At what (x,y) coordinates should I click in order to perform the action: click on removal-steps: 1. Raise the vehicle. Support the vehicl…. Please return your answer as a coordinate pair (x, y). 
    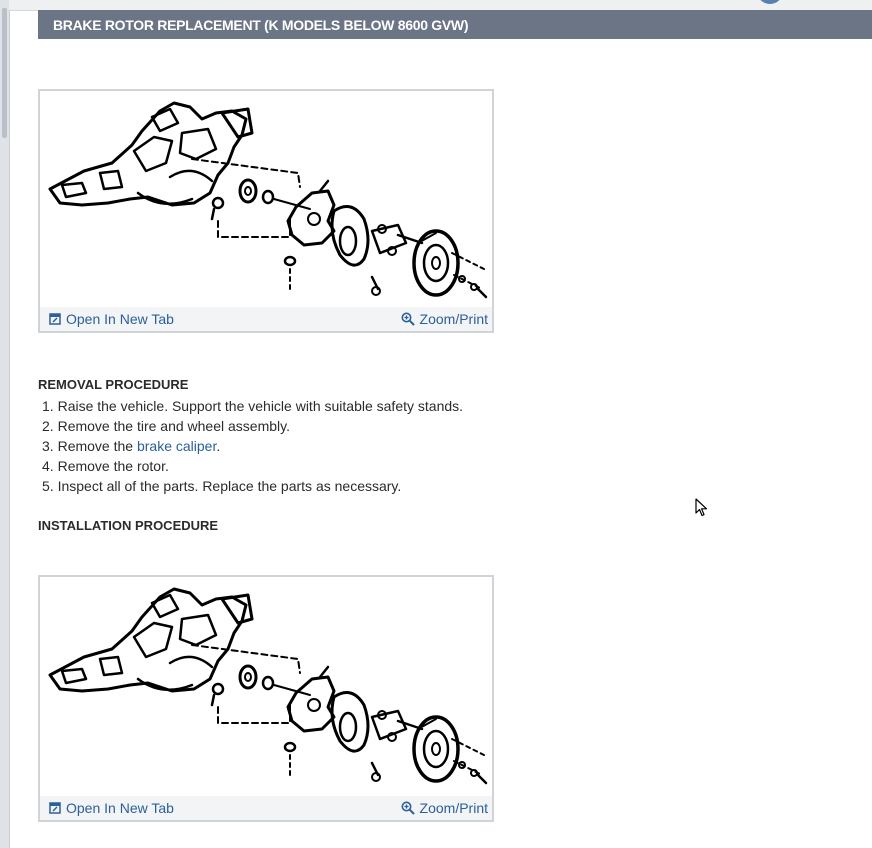
    Looking at the image, I should click on (250, 446).